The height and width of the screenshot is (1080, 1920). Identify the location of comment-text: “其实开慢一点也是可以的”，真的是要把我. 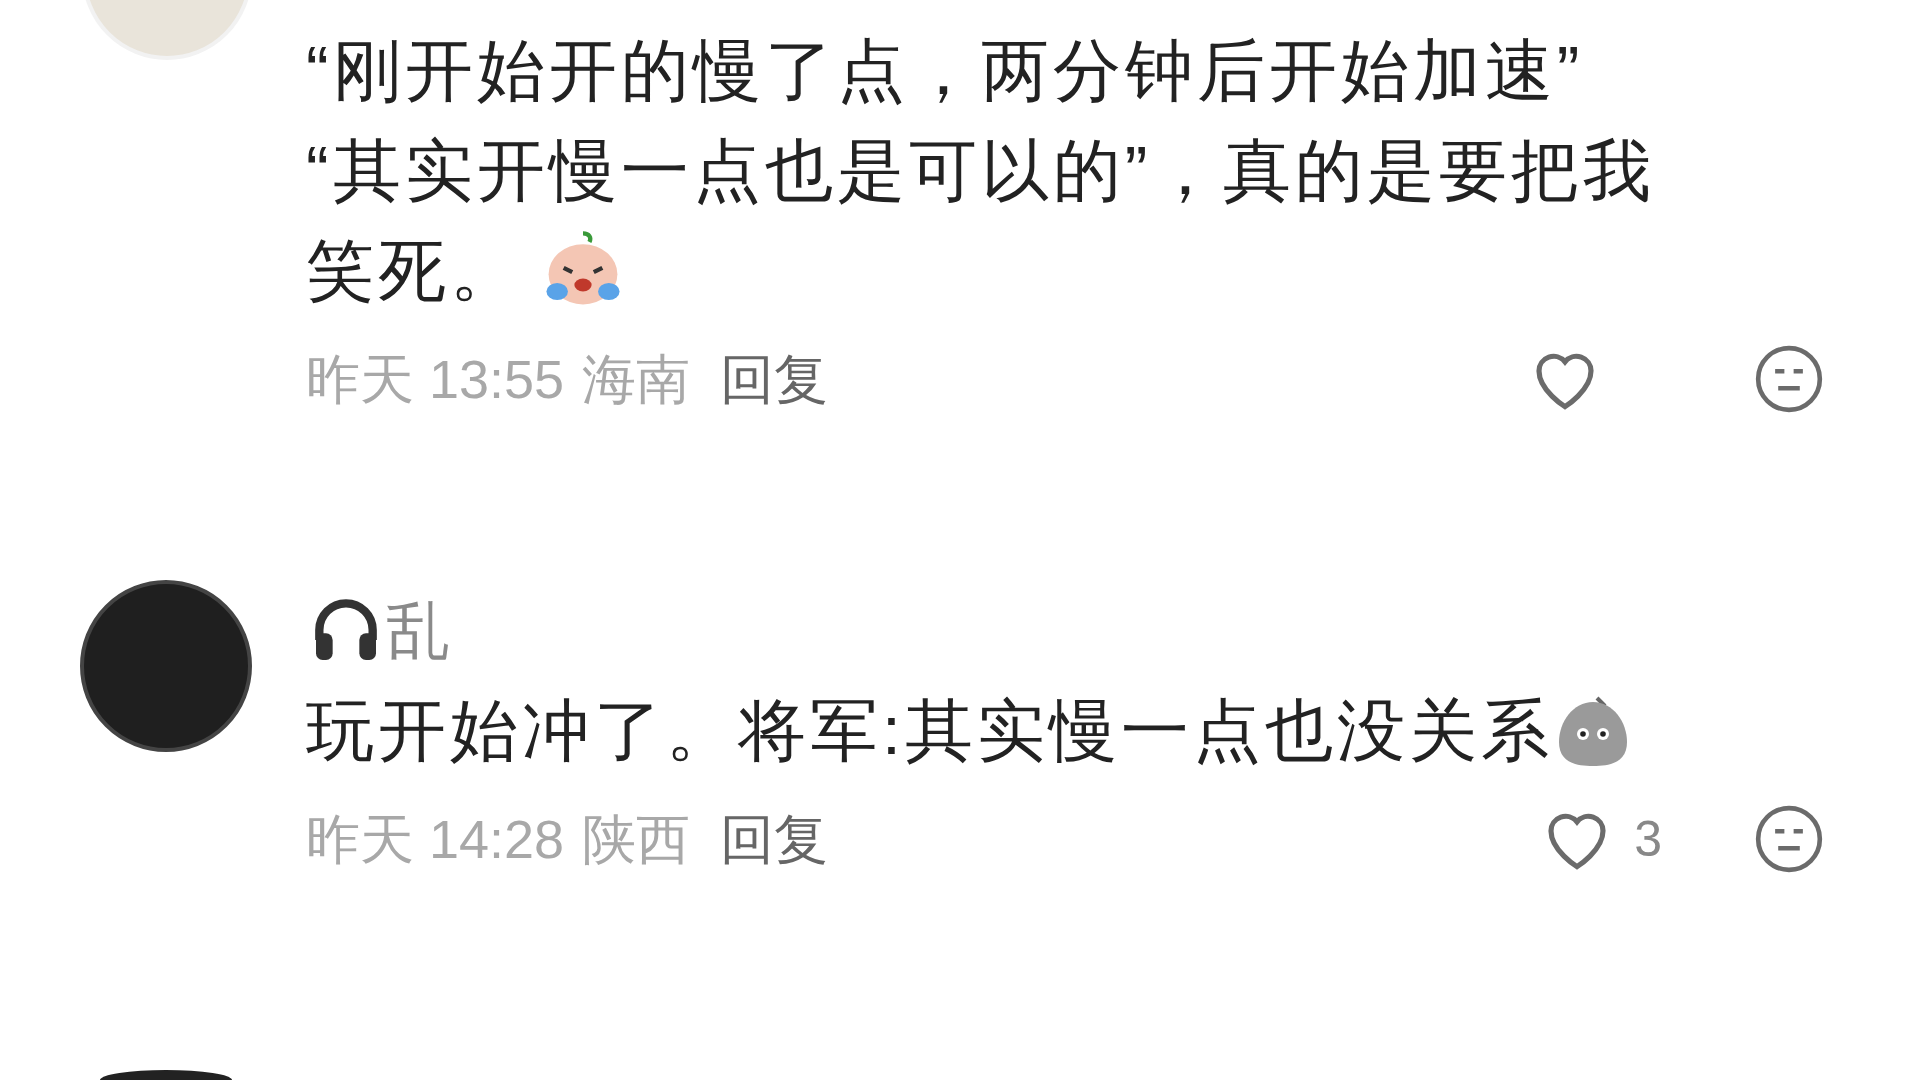
(981, 170).